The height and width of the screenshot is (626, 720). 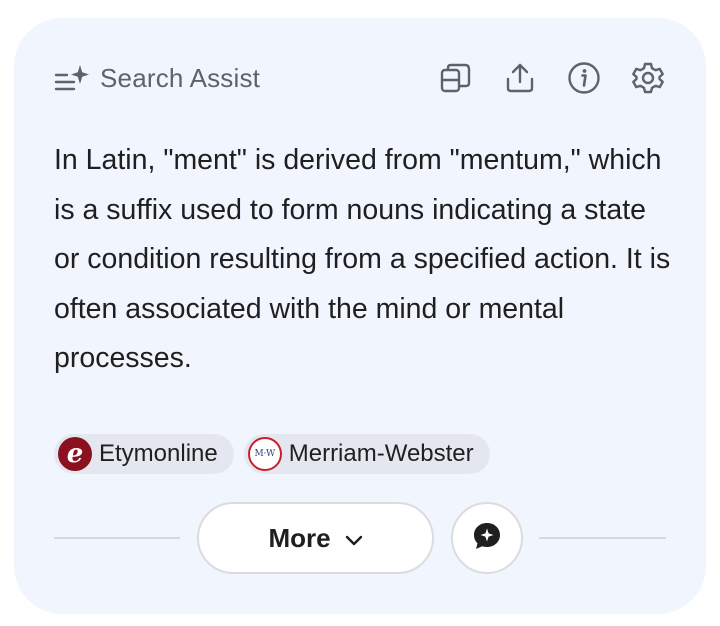 I want to click on copy-icon, so click(x=456, y=78).